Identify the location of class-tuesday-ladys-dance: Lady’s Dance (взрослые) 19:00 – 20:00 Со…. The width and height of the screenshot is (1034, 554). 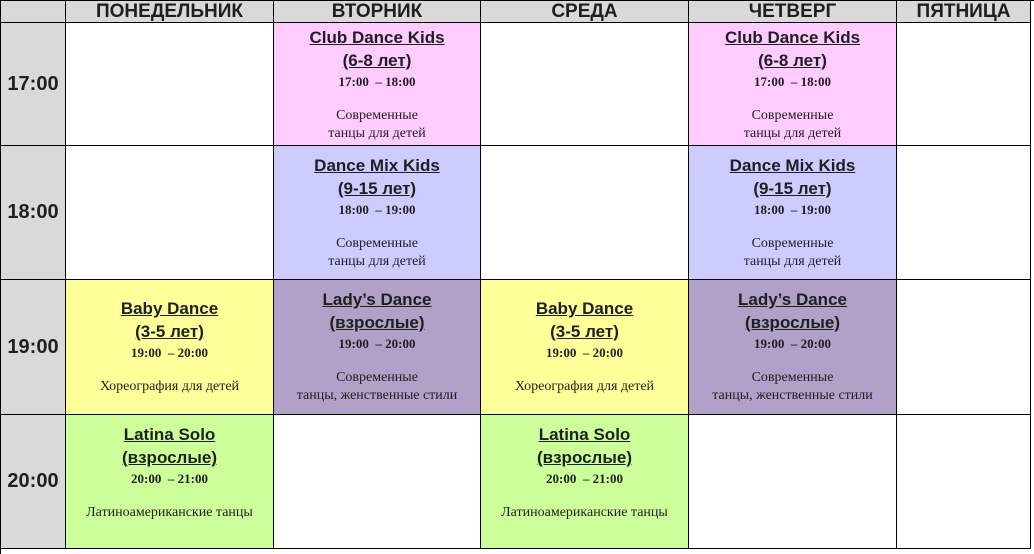
(377, 347).